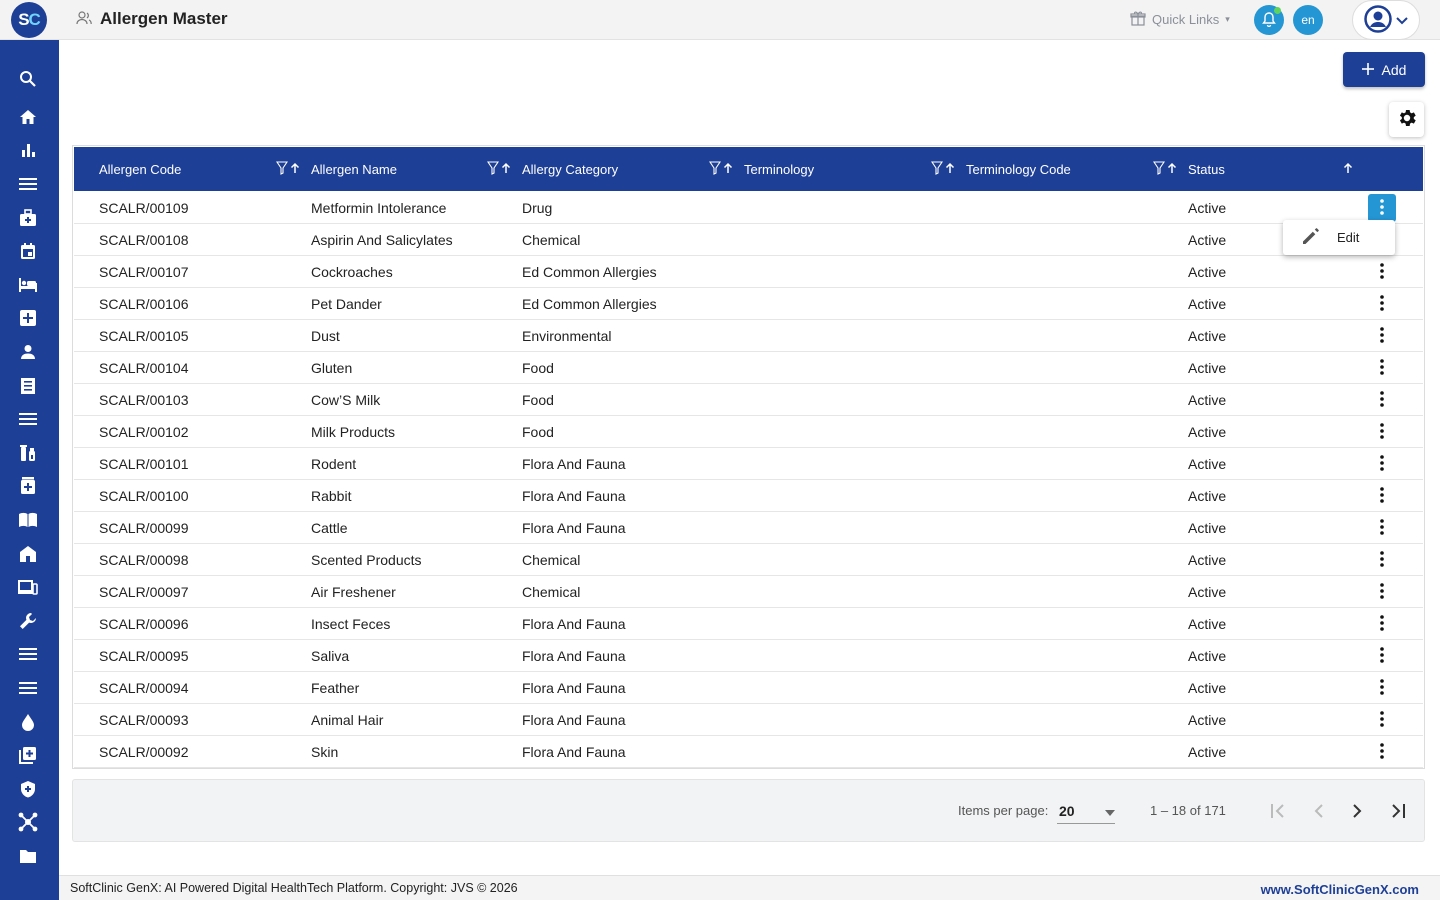  What do you see at coordinates (28, 789) in the screenshot?
I see `shield-icon` at bounding box center [28, 789].